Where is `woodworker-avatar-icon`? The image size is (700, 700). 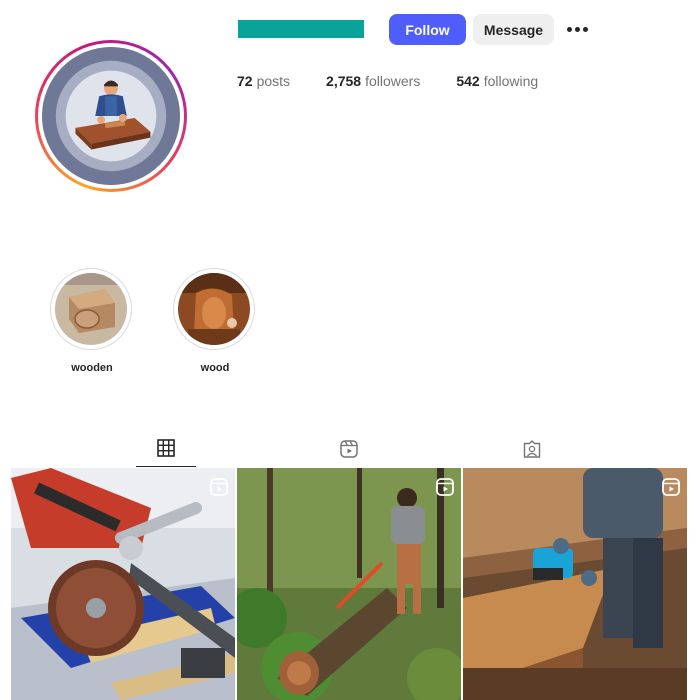
woodworker-avatar-icon is located at coordinates (111, 116).